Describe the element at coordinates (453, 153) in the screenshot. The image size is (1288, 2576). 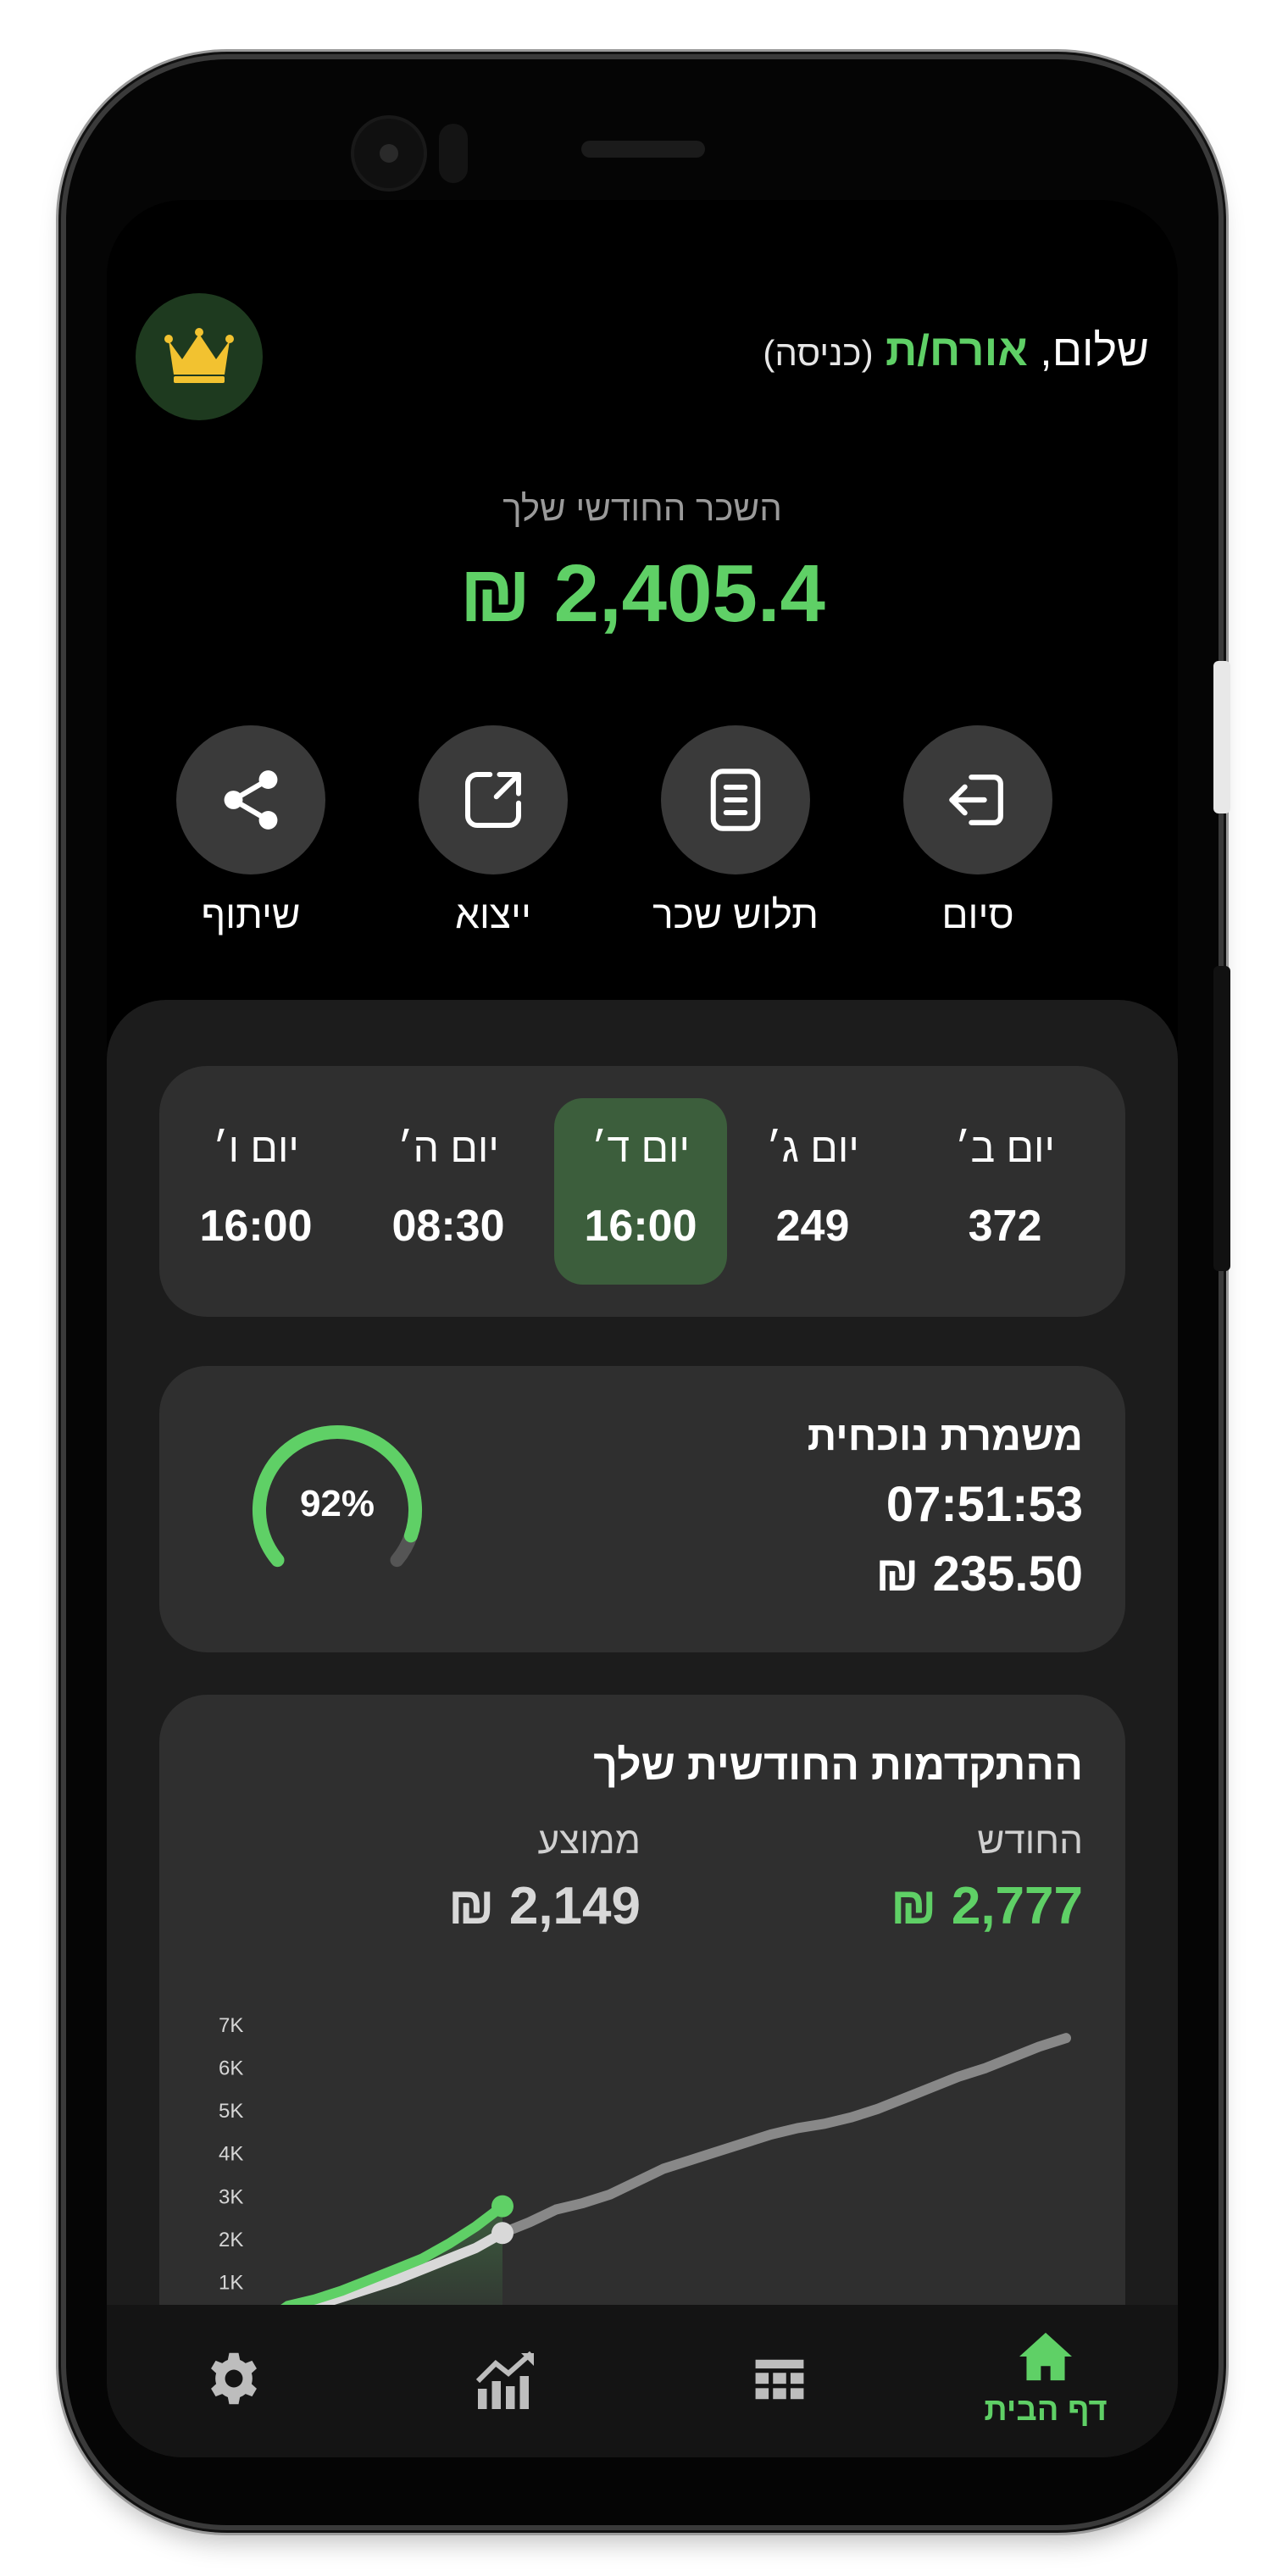
I see `sensor` at that location.